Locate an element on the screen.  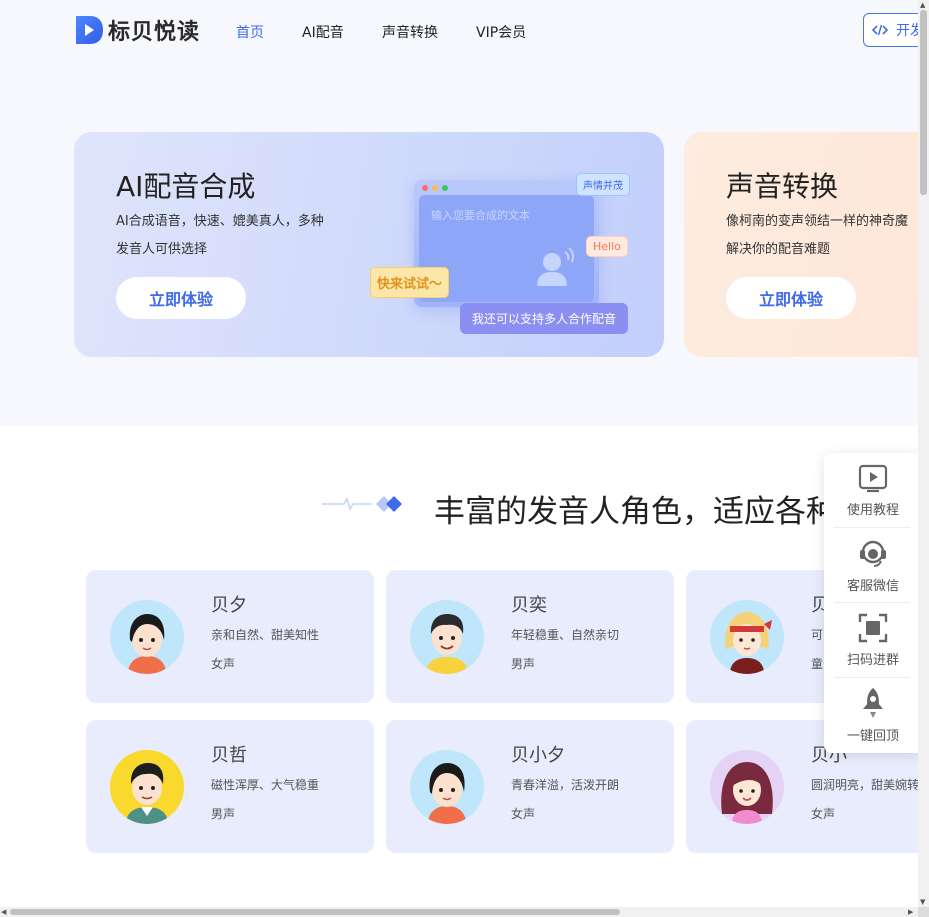
logo: 标贝悦读 is located at coordinates (137, 30).